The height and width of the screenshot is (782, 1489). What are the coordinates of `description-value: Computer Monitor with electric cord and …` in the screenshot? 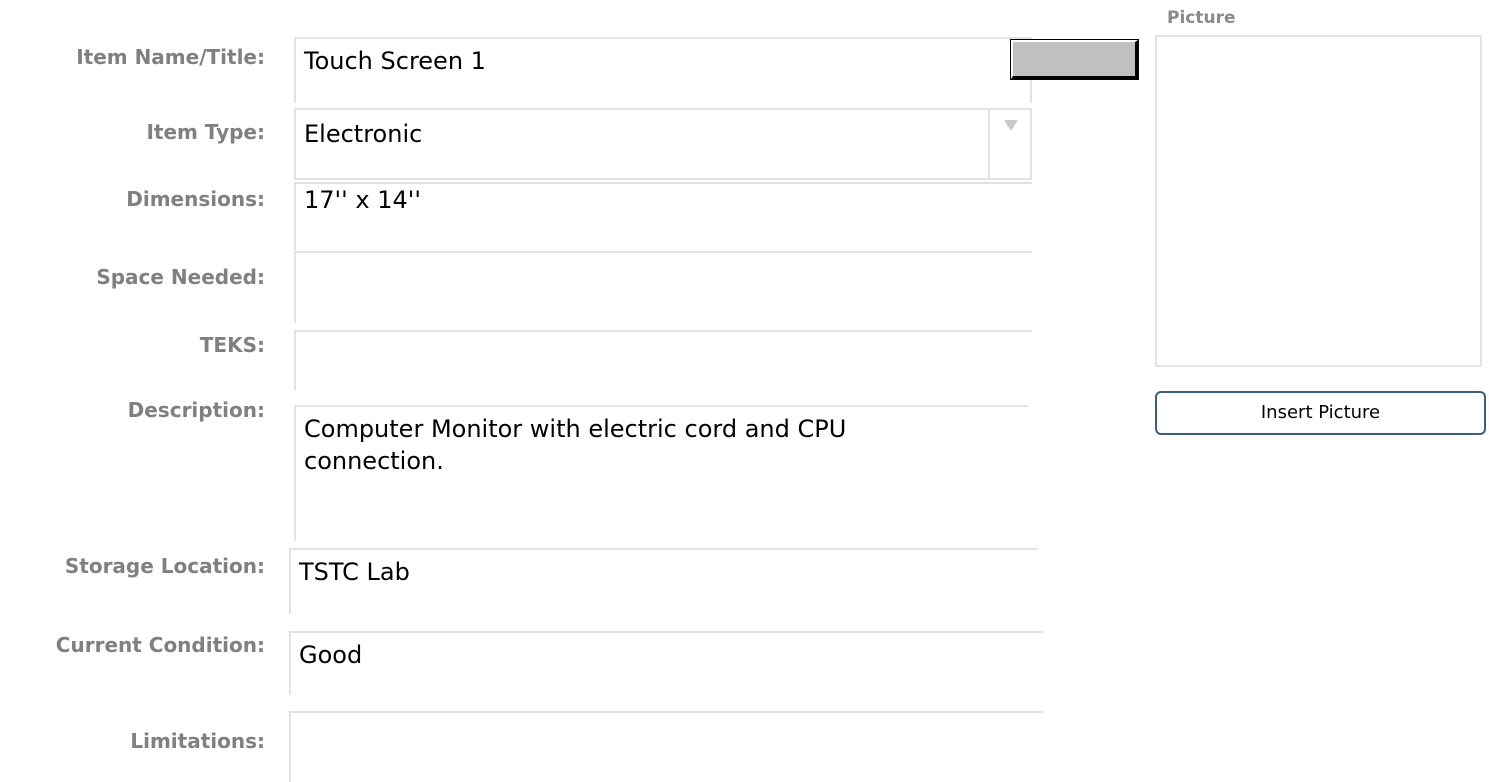 It's located at (575, 445).